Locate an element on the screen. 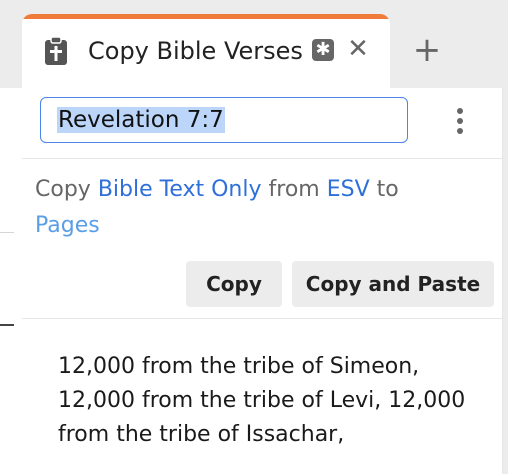 The width and height of the screenshot is (508, 474). copy-settings-sentence: Copy Bible Text Only from ESV to Pages is located at coordinates (245, 208).